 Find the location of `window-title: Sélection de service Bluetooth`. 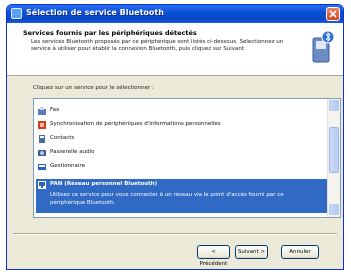

window-title: Sélection de service Bluetooth is located at coordinates (95, 12).